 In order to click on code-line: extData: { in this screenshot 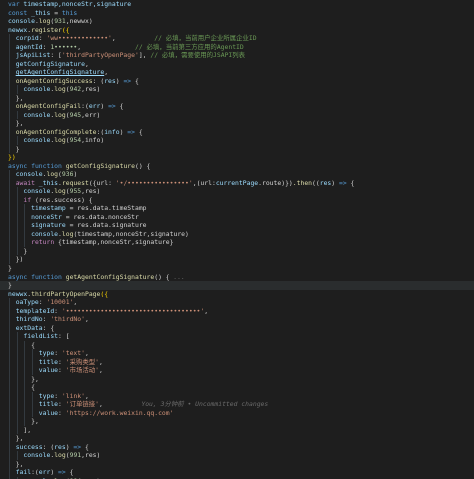, I will do `click(237, 328)`.